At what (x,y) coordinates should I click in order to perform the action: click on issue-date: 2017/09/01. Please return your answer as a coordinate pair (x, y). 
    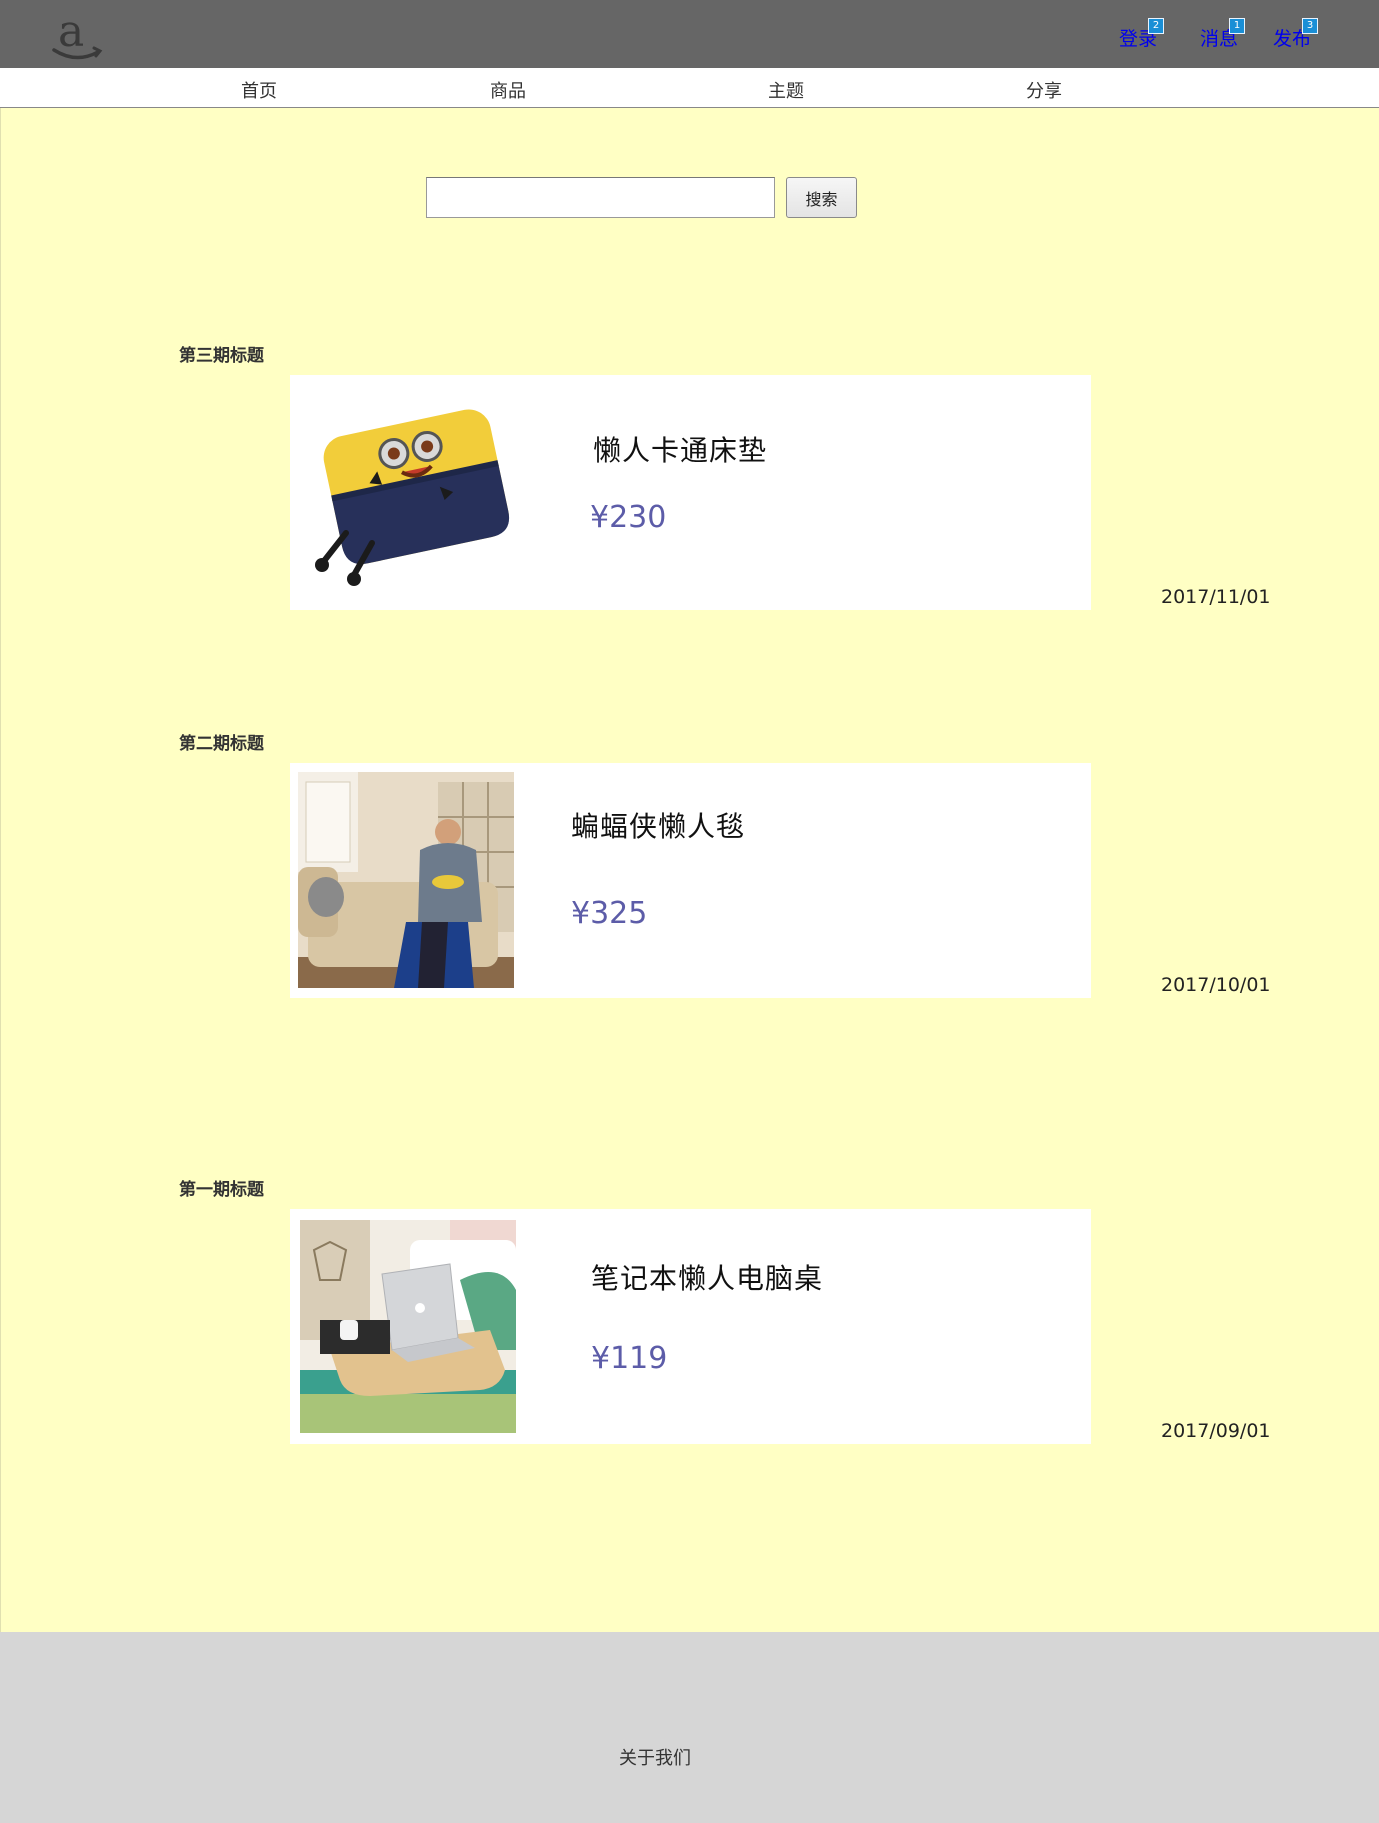
    Looking at the image, I should click on (1216, 1431).